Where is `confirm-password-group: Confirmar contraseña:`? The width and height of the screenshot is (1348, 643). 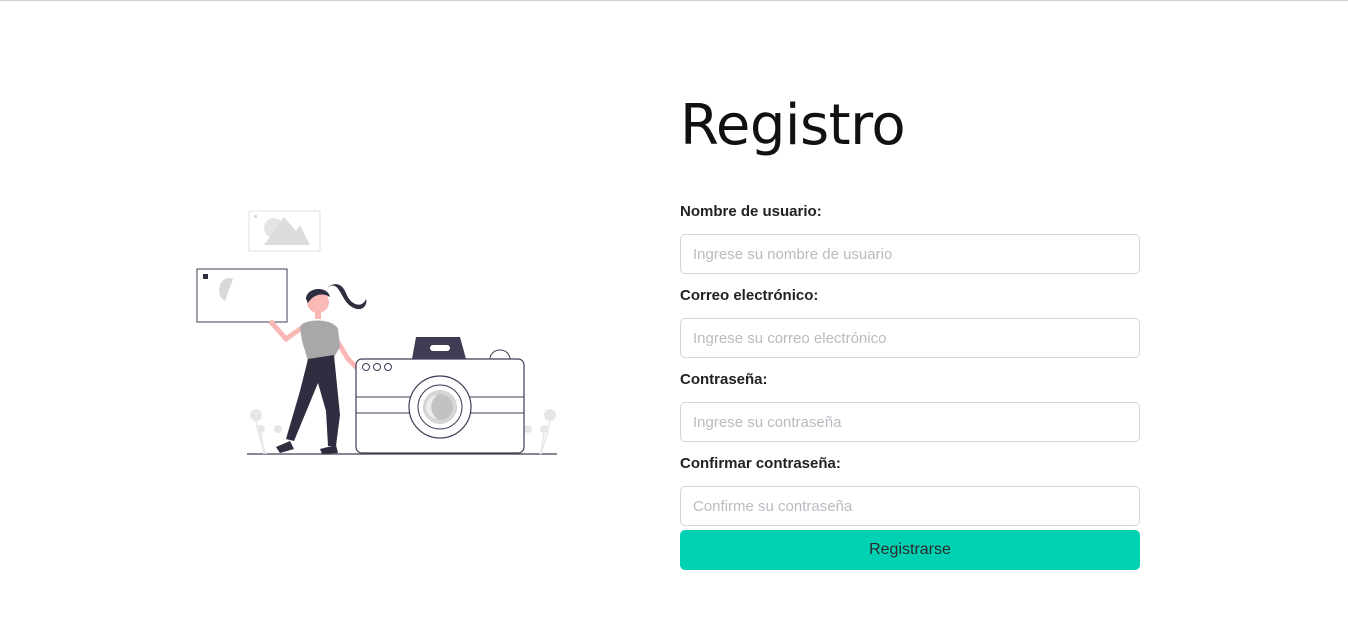
confirm-password-group: Confirmar contraseña: is located at coordinates (910, 490).